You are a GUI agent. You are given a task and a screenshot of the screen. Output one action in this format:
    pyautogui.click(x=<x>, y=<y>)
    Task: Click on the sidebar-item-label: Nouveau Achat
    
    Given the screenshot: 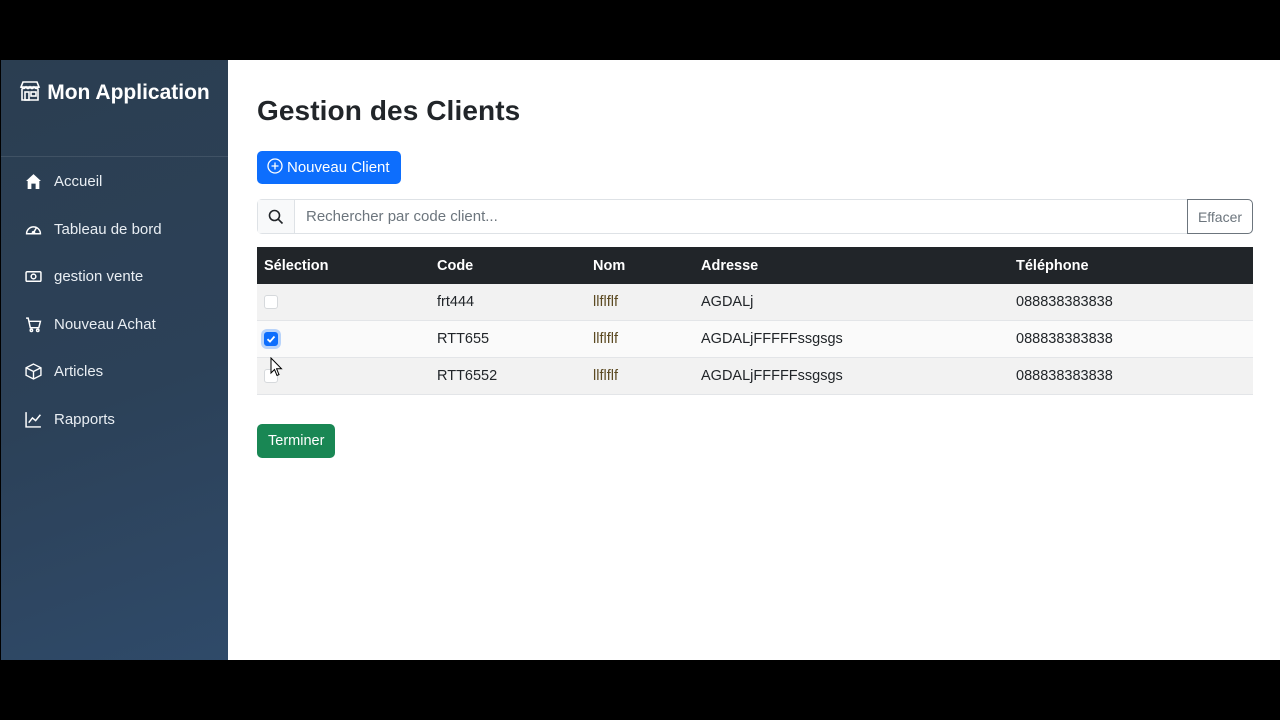 What is the action you would take?
    pyautogui.click(x=105, y=324)
    